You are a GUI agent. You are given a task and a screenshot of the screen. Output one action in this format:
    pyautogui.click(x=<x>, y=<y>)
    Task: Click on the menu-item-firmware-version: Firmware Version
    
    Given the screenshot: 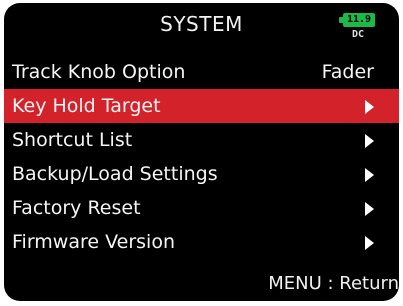 What is the action you would take?
    pyautogui.click(x=201, y=242)
    